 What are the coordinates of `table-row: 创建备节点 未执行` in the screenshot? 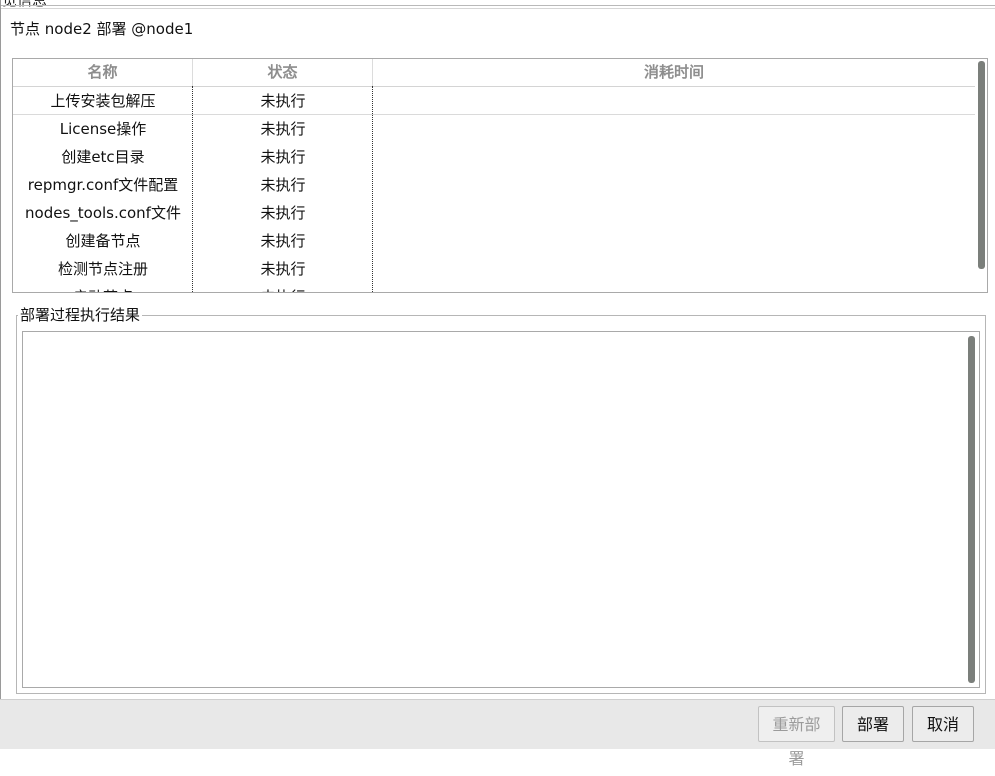 It's located at (494, 241).